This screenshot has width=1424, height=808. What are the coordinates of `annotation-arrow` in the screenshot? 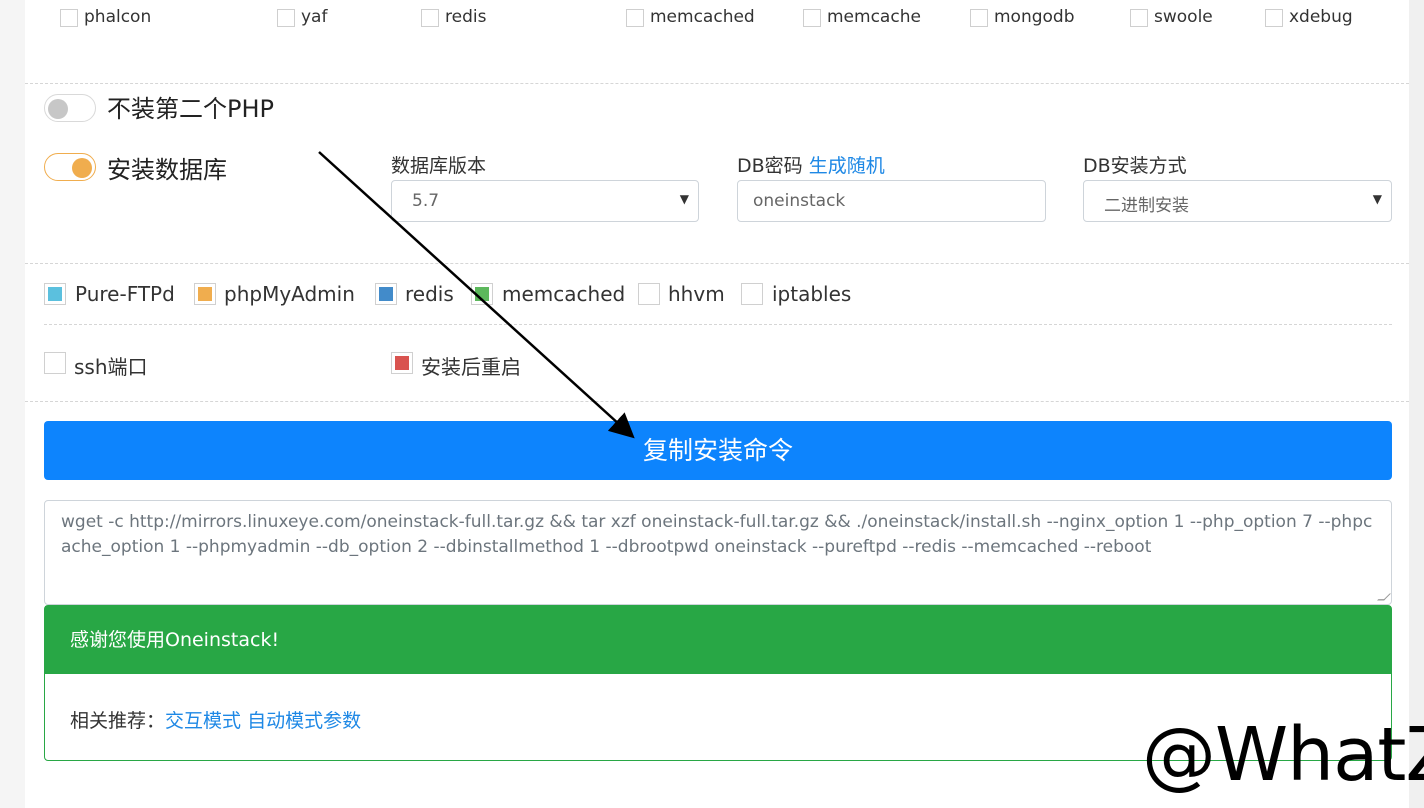 It's located at (476, 295).